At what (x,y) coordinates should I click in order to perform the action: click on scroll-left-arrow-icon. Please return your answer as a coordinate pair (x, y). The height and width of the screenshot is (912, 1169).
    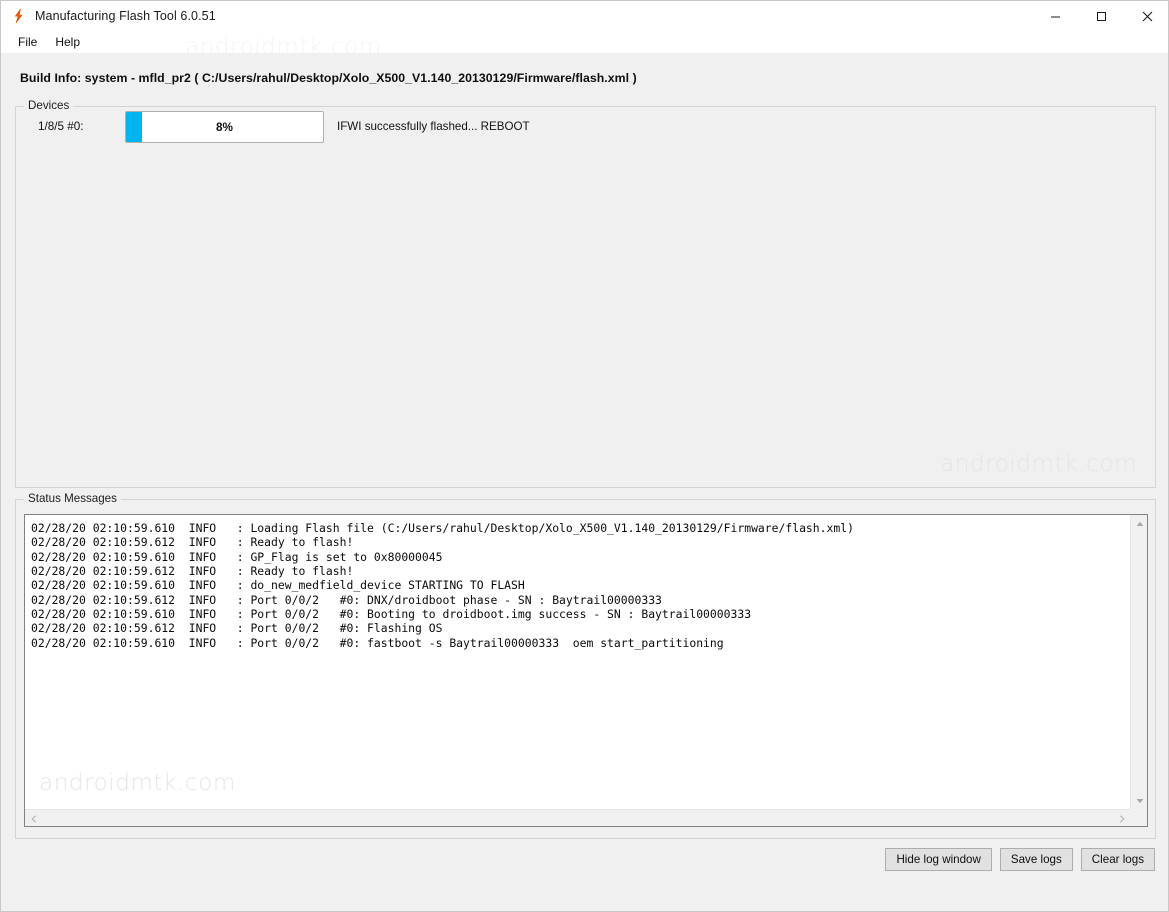
    Looking at the image, I should click on (33, 818).